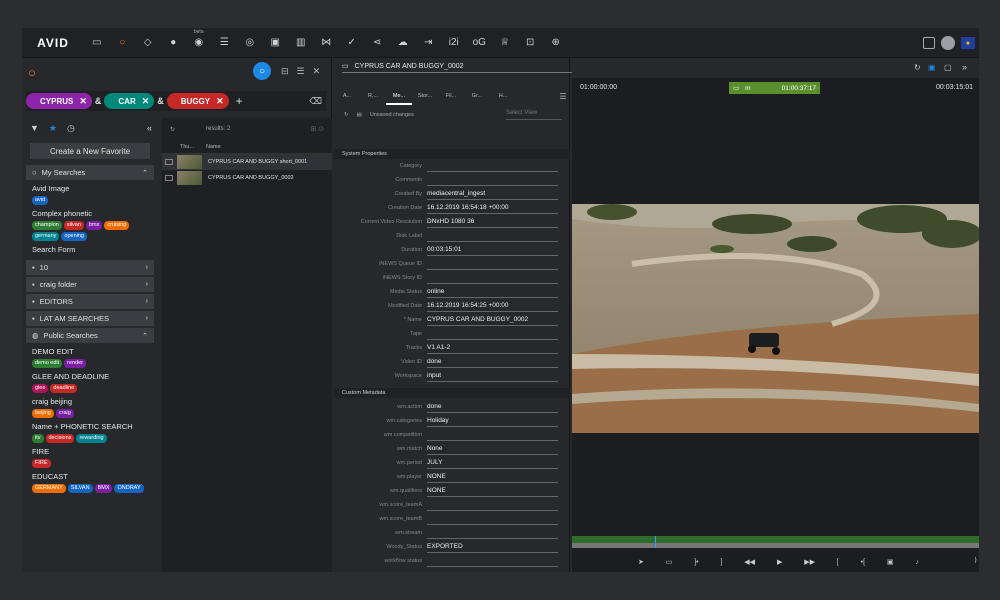 The image size is (1000, 600). I want to click on folder-item: ▪ craig folder ›, so click(90, 284).